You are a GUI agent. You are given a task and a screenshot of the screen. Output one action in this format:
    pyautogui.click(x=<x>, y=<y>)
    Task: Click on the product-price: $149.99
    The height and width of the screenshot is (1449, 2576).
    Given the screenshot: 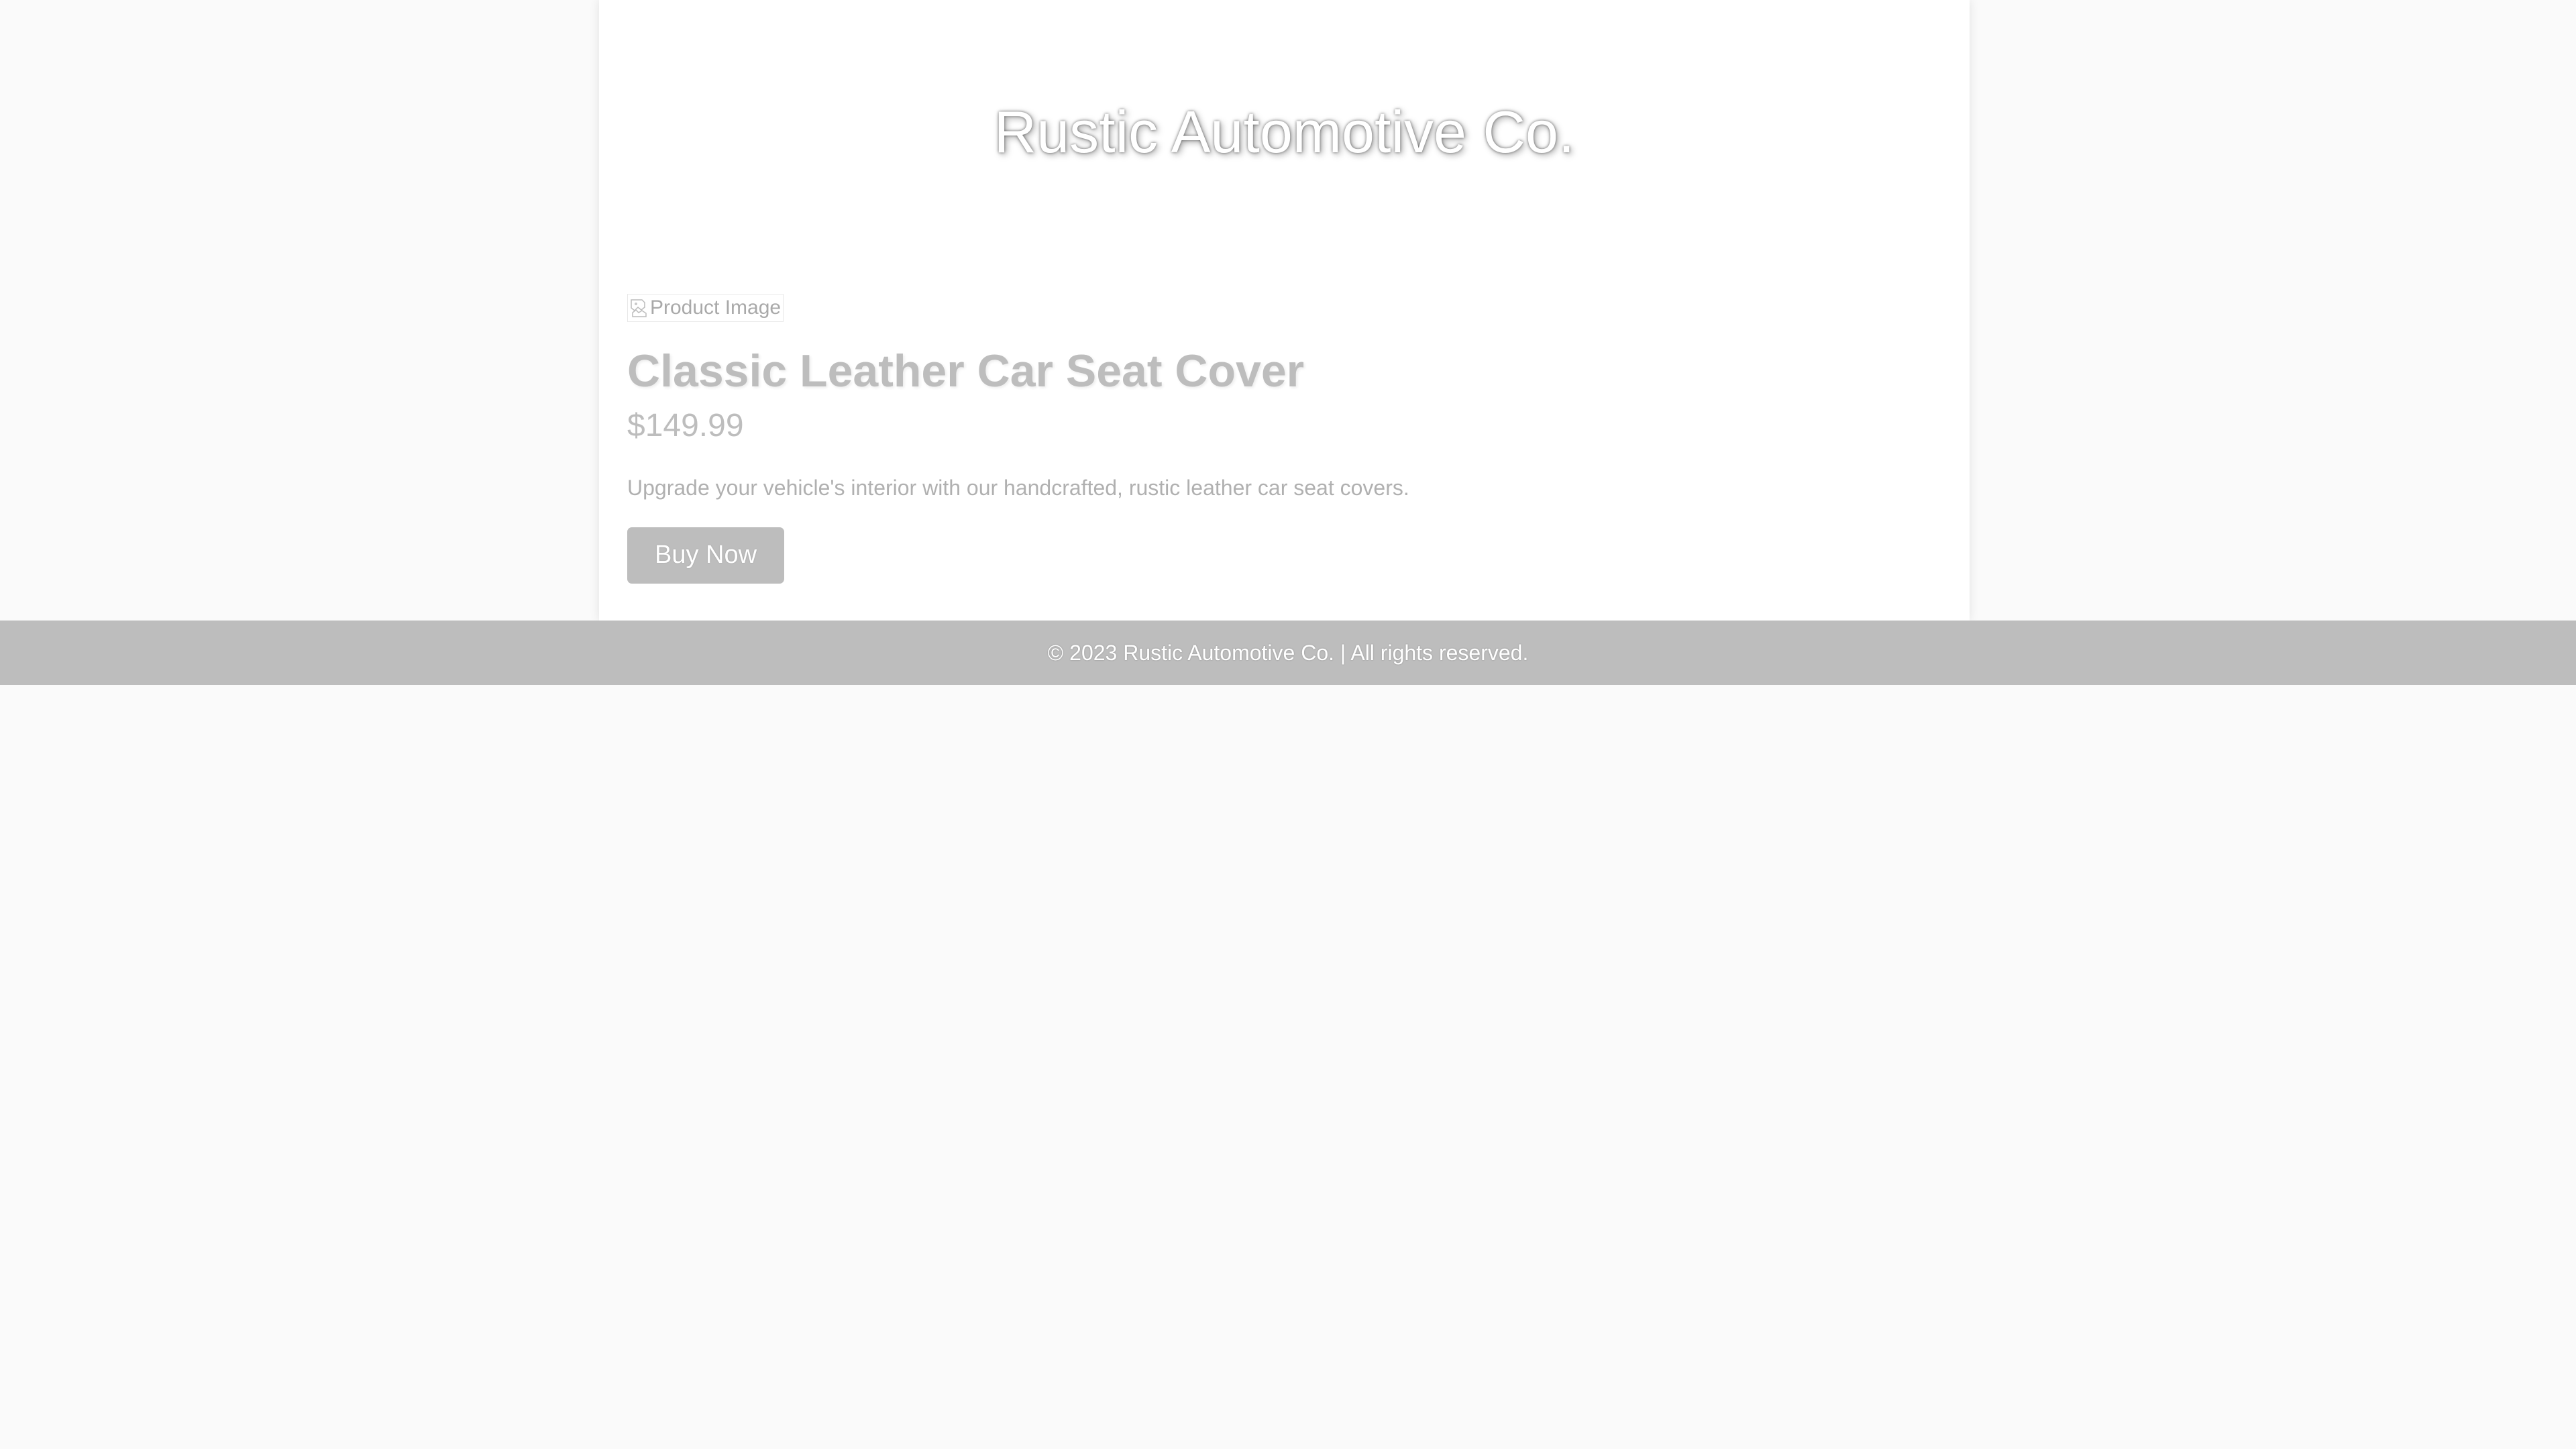 What is the action you would take?
    pyautogui.click(x=685, y=425)
    